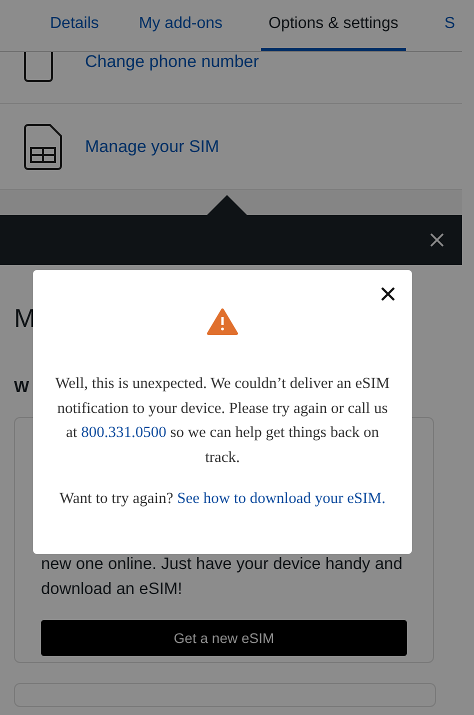 Image resolution: width=474 pixels, height=715 pixels. I want to click on tab: Options & settings, so click(333, 25).